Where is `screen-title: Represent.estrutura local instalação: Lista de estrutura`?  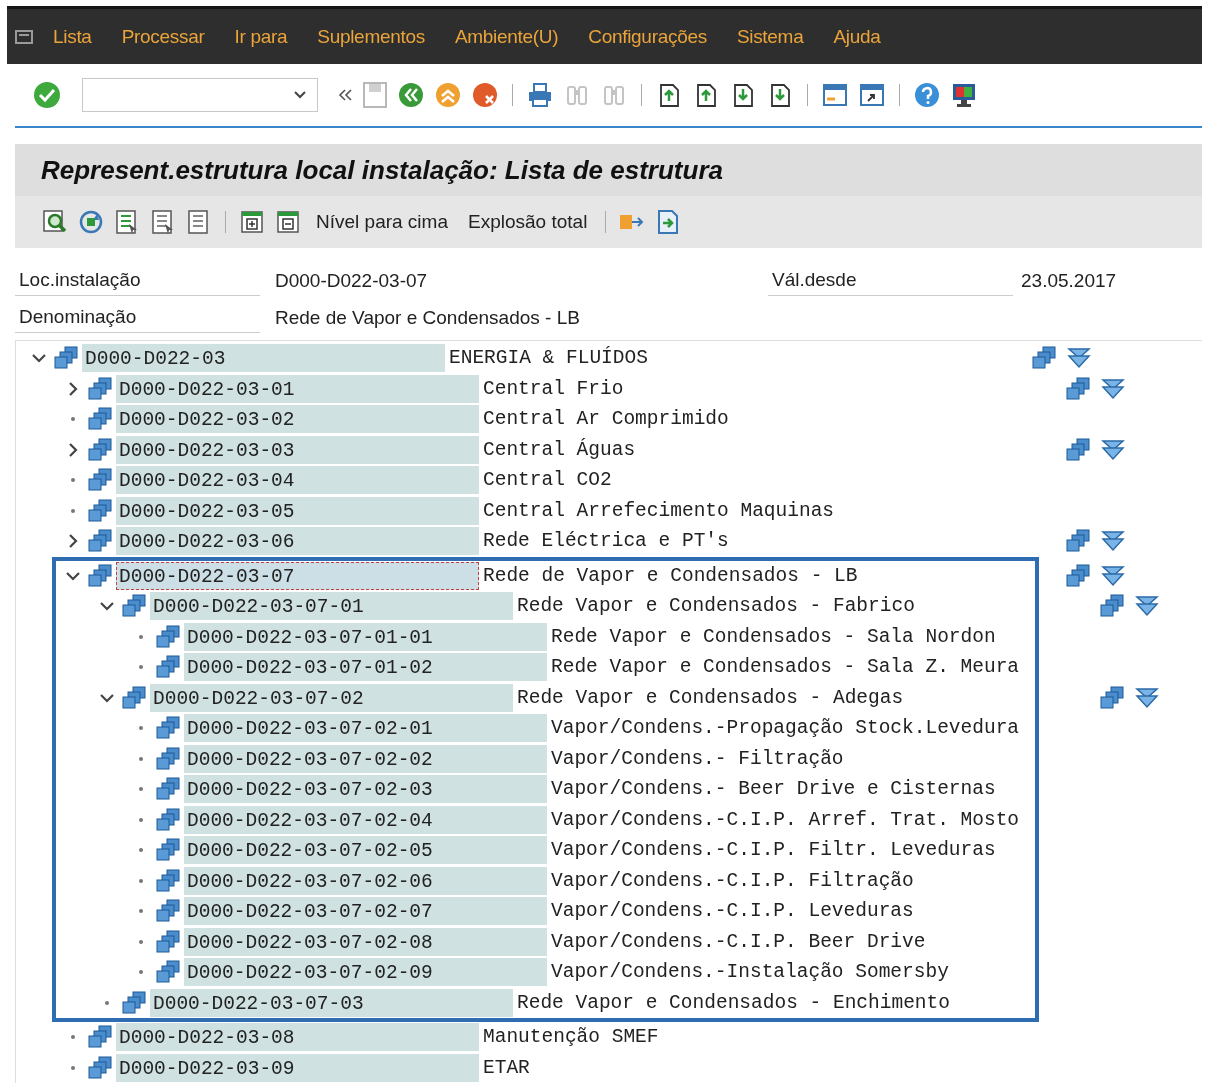 screen-title: Represent.estrutura local instalação: Lista de estrutura is located at coordinates (382, 170).